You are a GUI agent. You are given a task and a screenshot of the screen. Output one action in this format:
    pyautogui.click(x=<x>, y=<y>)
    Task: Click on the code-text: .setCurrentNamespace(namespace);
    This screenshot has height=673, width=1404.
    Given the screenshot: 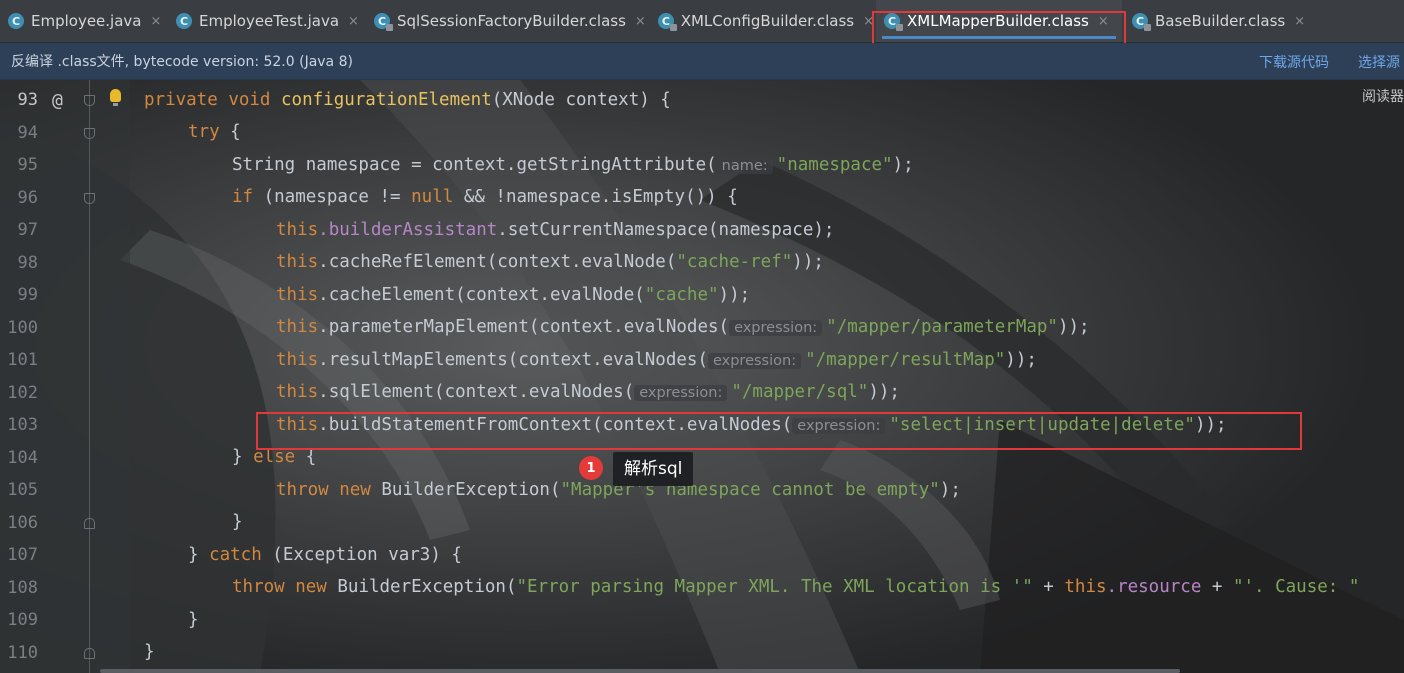 What is the action you would take?
    pyautogui.click(x=666, y=230)
    